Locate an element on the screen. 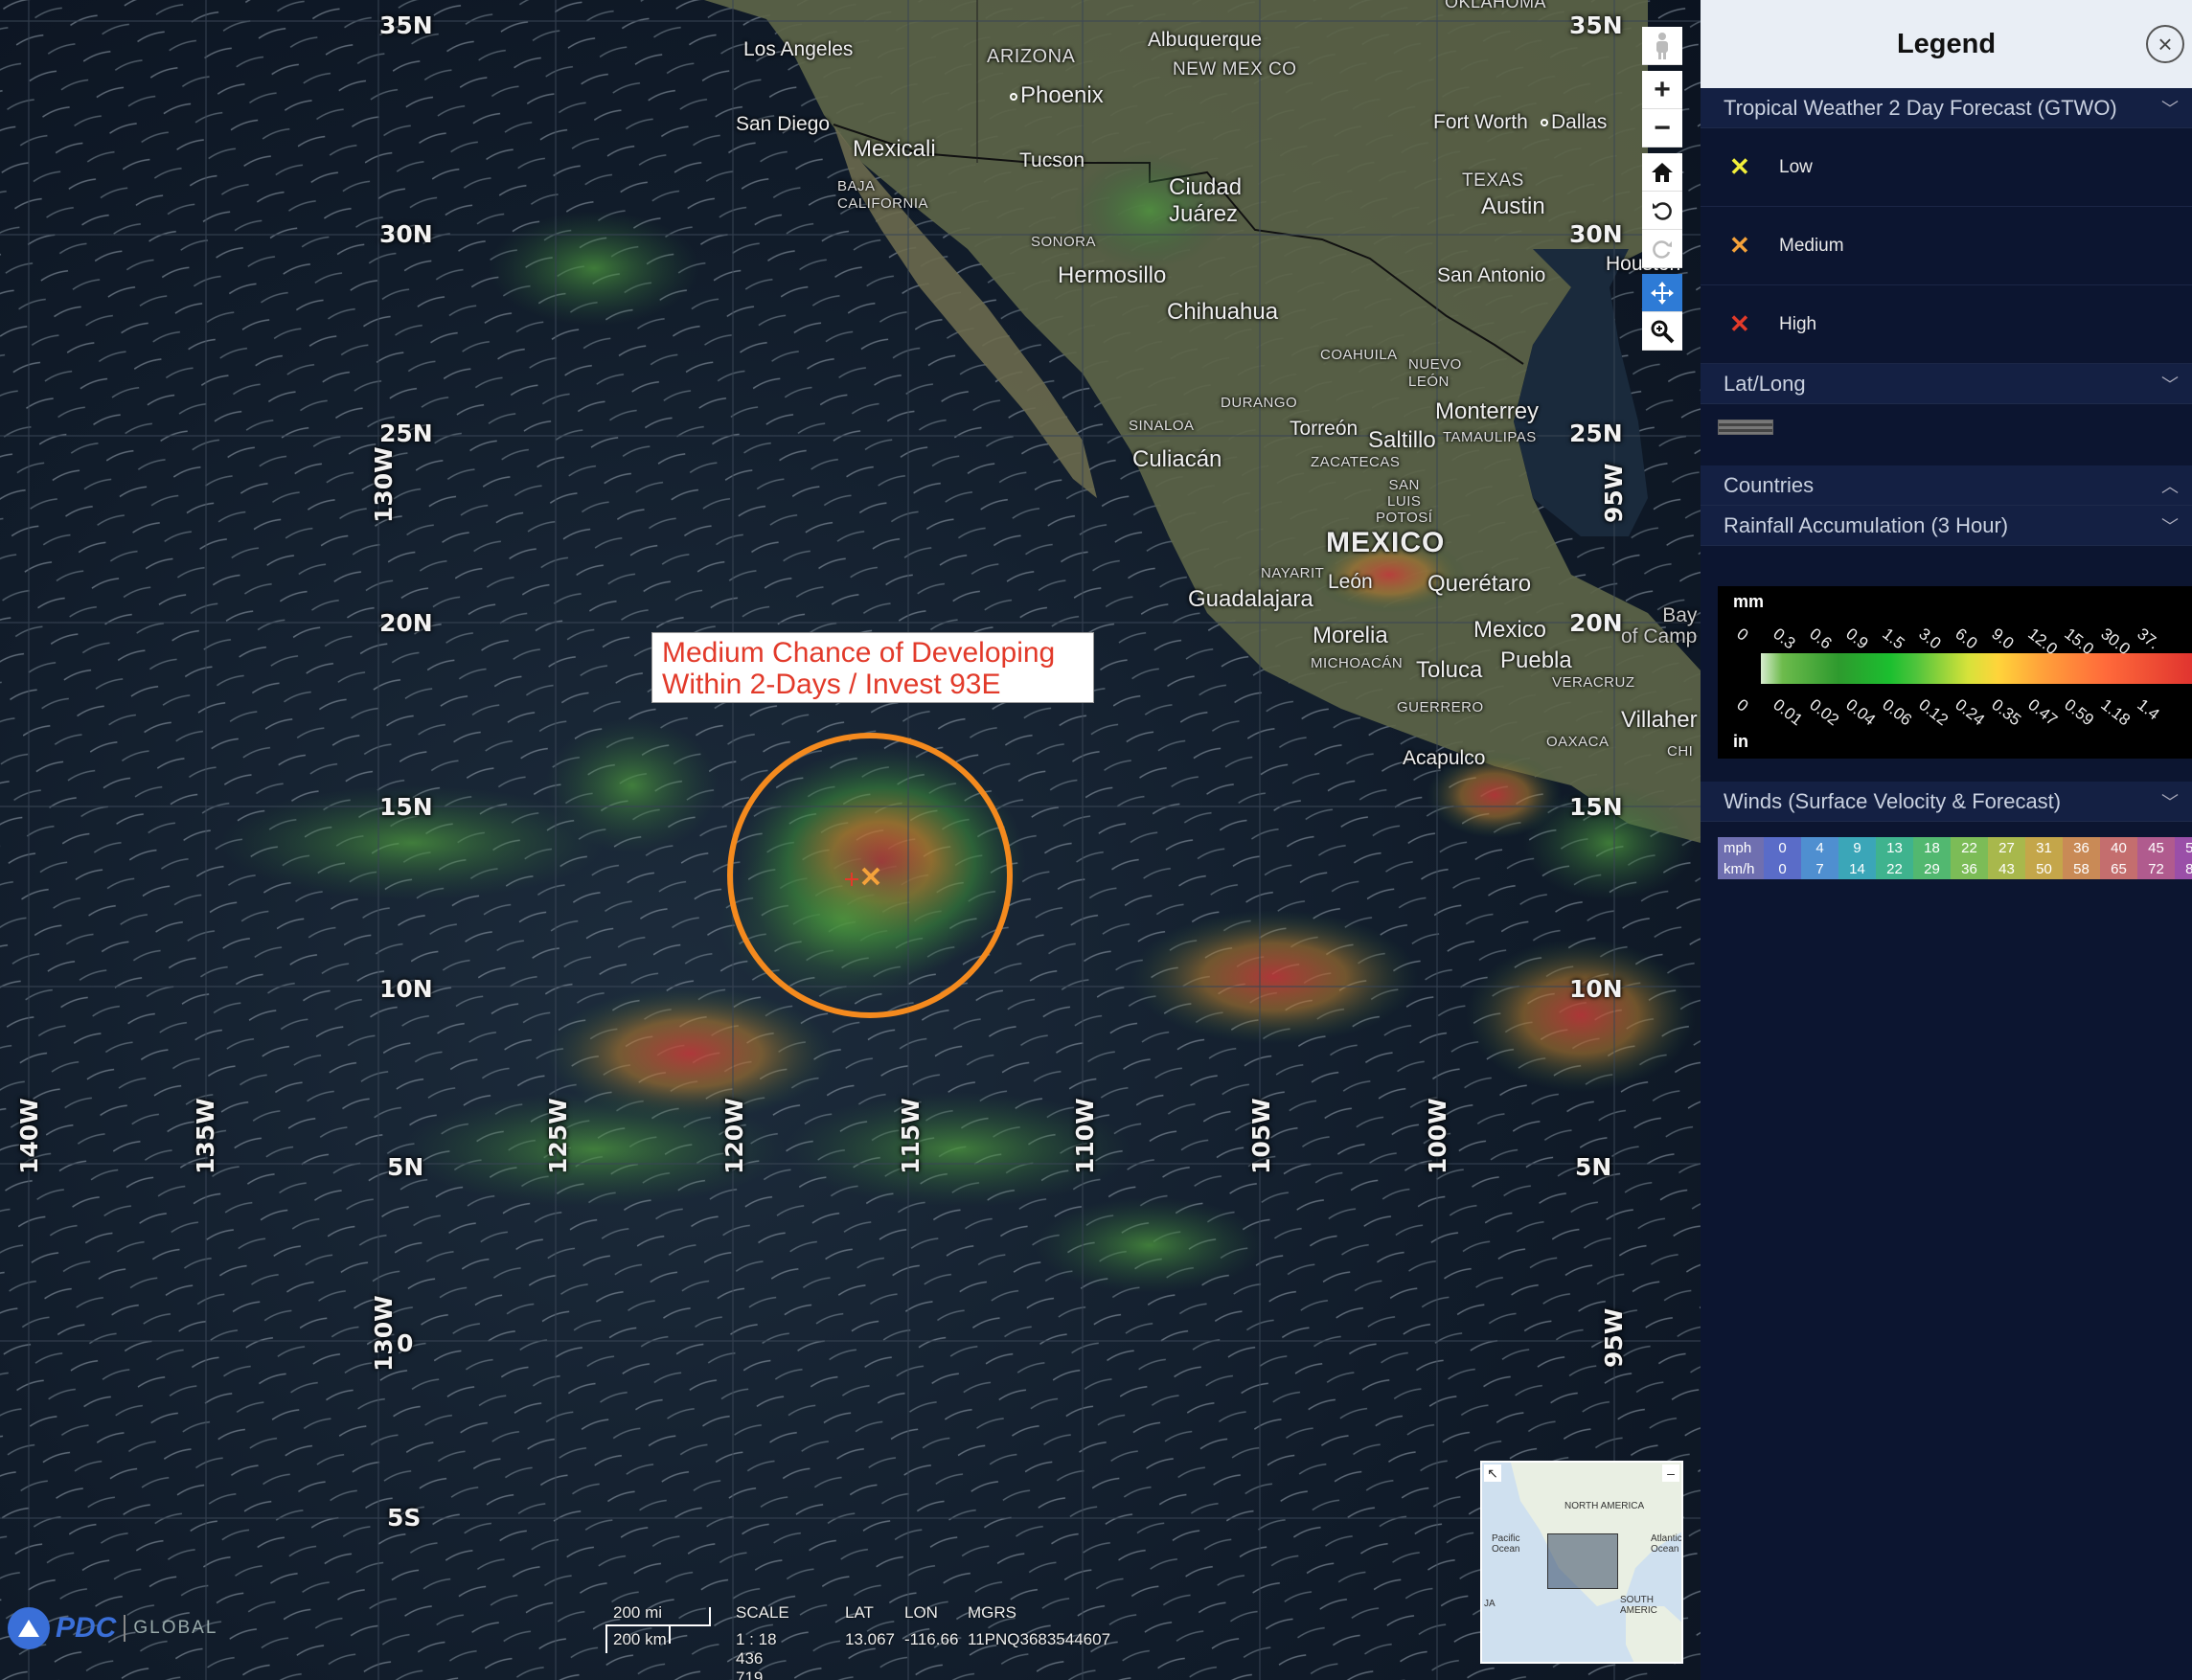 The width and height of the screenshot is (2192, 1680). mph-cell: 4 is located at coordinates (1819, 848).